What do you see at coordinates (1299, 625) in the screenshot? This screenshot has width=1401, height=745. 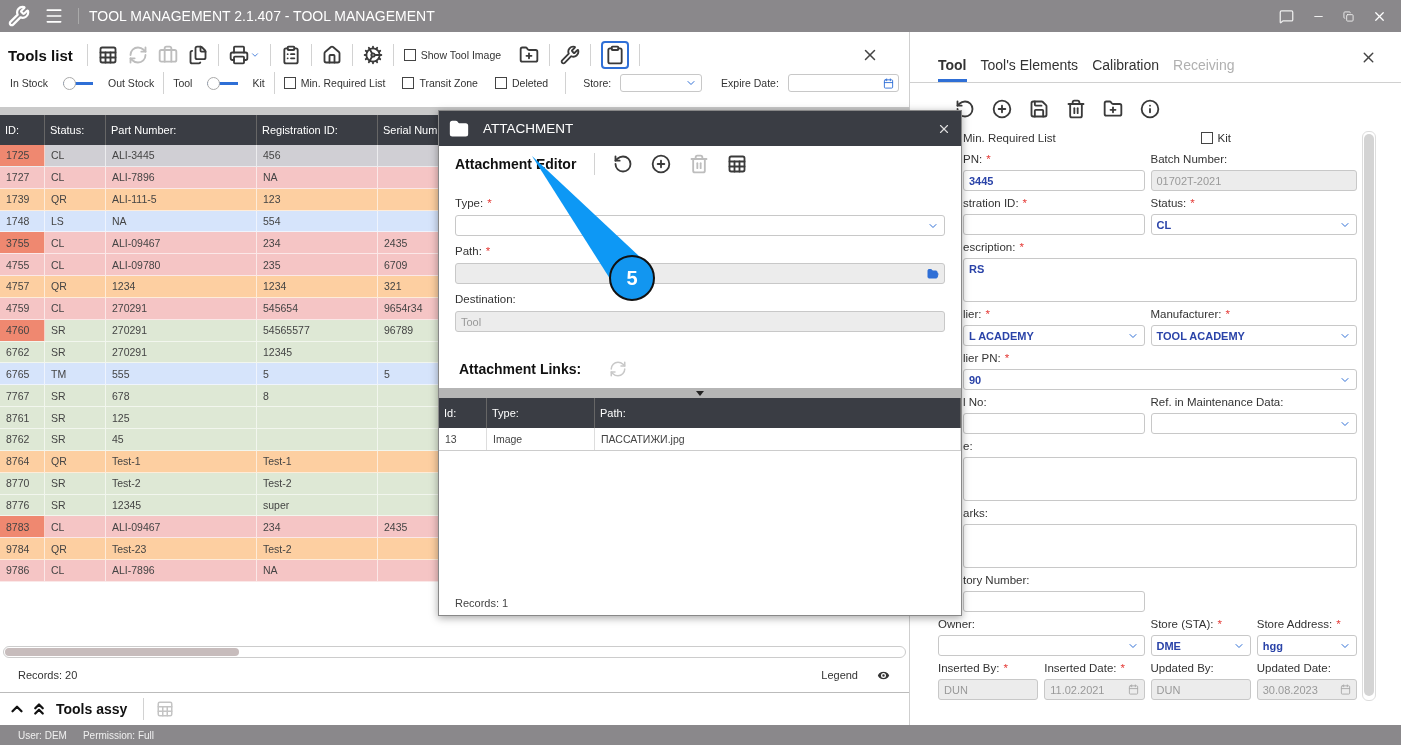 I see `field-label: Store Address: *` at bounding box center [1299, 625].